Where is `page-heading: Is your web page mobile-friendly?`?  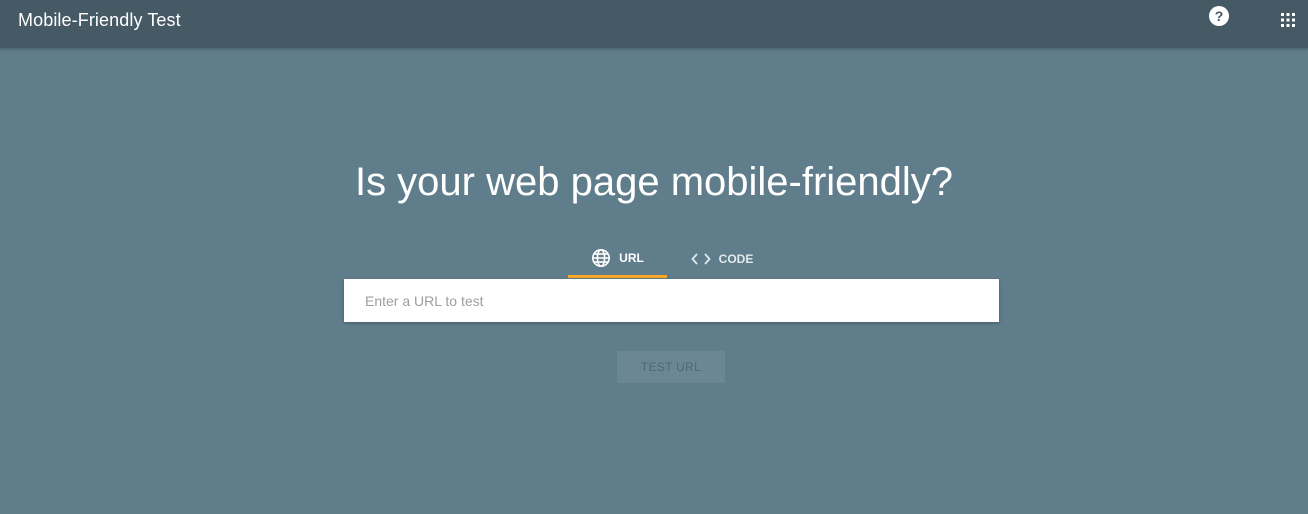
page-heading: Is your web page mobile-friendly? is located at coordinates (654, 182).